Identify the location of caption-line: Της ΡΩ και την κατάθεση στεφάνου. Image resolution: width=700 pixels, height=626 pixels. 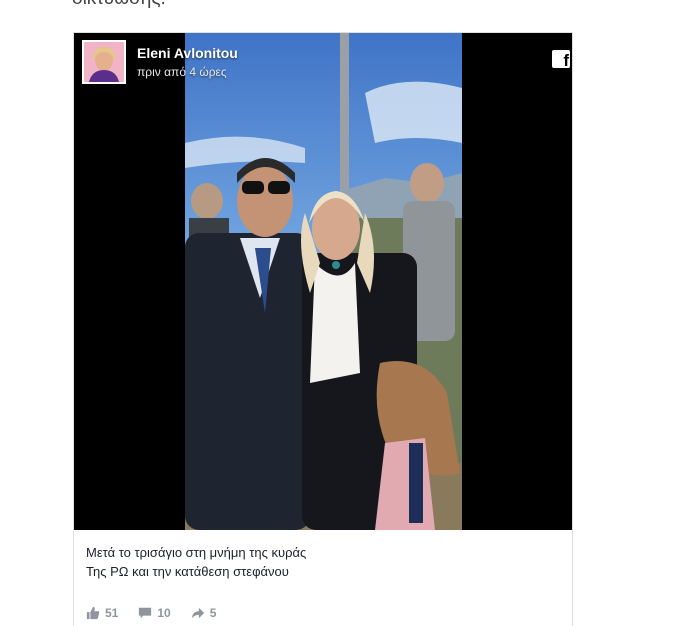
(187, 571).